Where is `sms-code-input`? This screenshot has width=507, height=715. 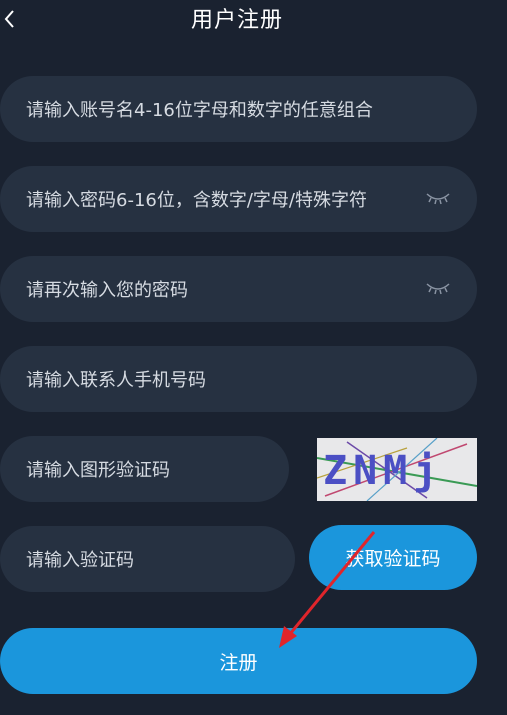 sms-code-input is located at coordinates (153, 560).